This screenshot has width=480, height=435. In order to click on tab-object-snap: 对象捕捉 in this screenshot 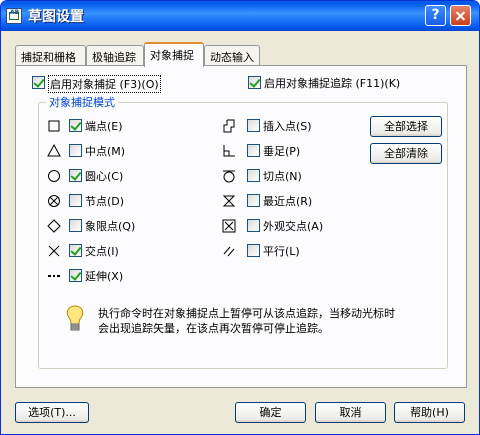, I will do `click(174, 54)`.